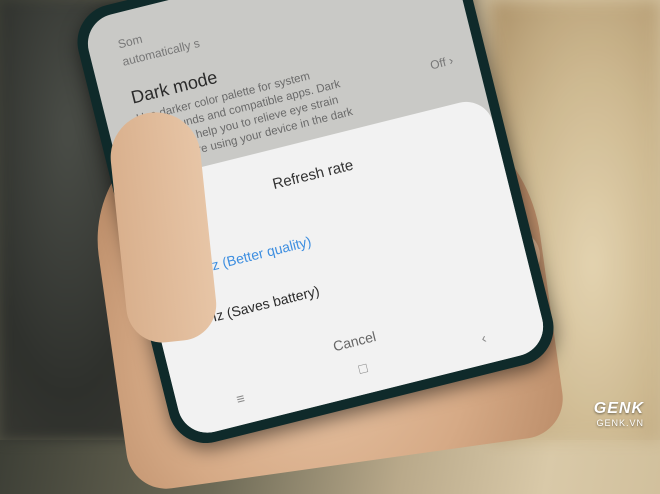 The image size is (660, 494). I want to click on dark-mode-state: Off ›, so click(442, 62).